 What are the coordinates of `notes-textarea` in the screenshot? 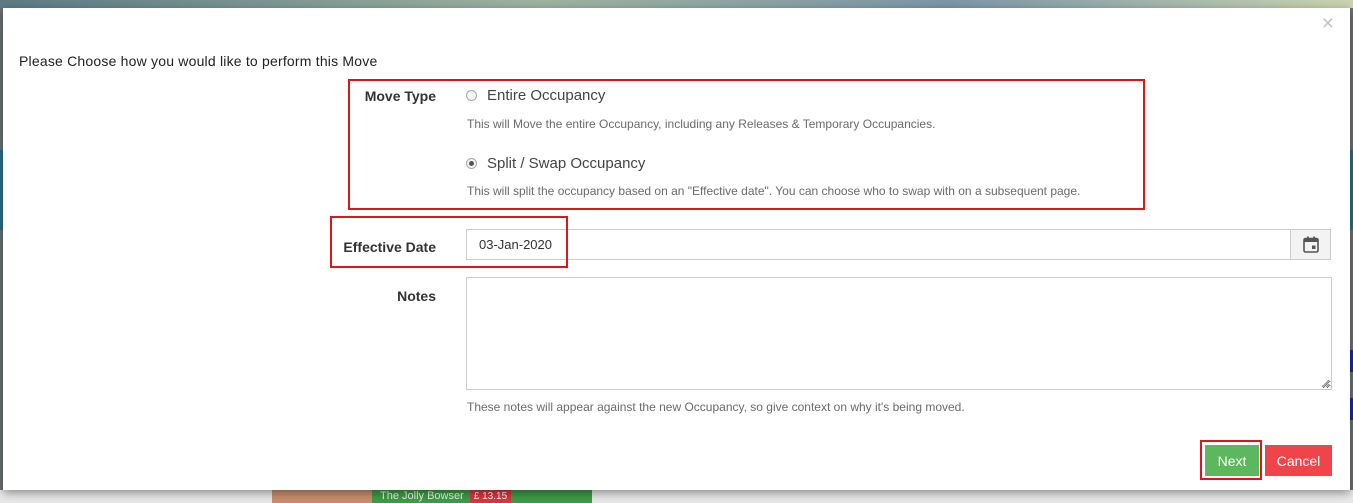 It's located at (899, 333).